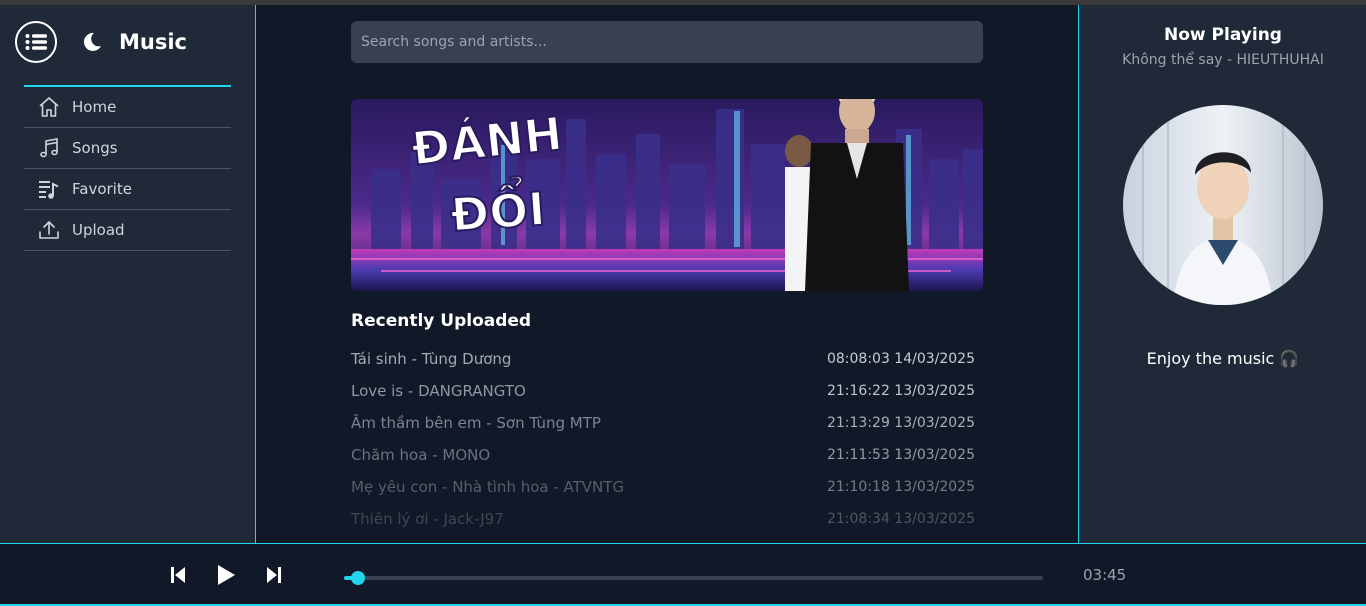 Image resolution: width=1366 pixels, height=606 pixels. I want to click on song-name: Mẹ yêu con - Nhà tình hoa - ATVNTG, so click(488, 487).